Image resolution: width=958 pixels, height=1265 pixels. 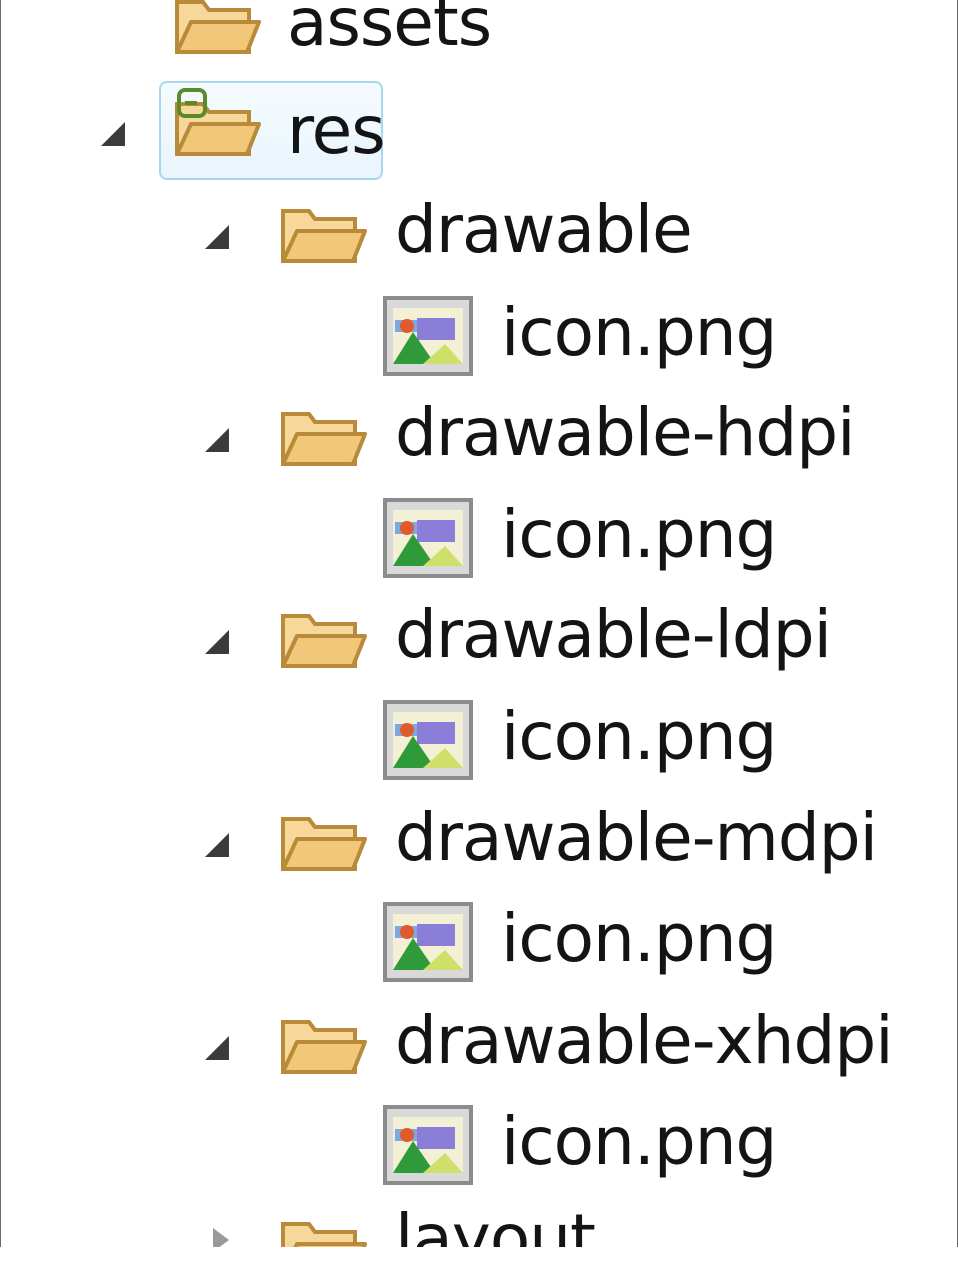 I want to click on tree-item-folder: drawable-xhdpi, so click(x=479, y=1044).